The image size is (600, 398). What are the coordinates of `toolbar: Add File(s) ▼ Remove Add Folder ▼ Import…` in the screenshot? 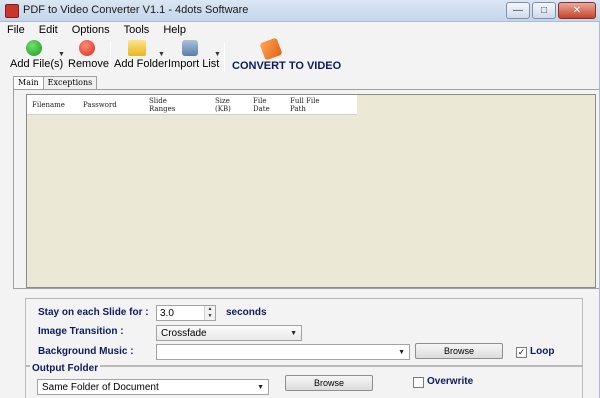 It's located at (300, 55).